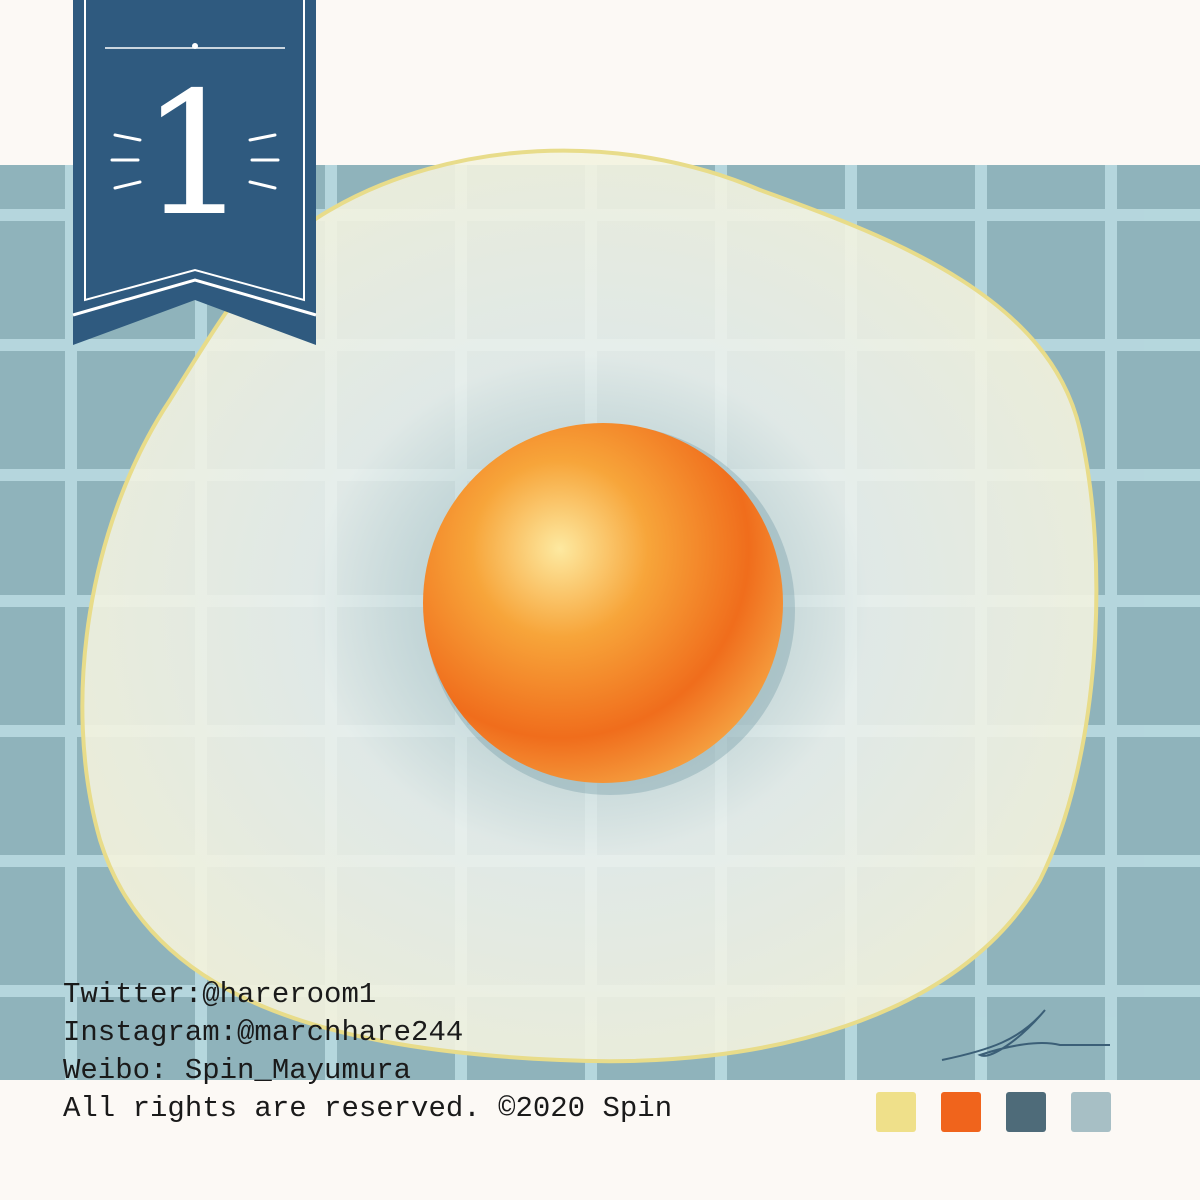  Describe the element at coordinates (220, 994) in the screenshot. I see `twitter-handle: Twitter:@hareroom1` at that location.